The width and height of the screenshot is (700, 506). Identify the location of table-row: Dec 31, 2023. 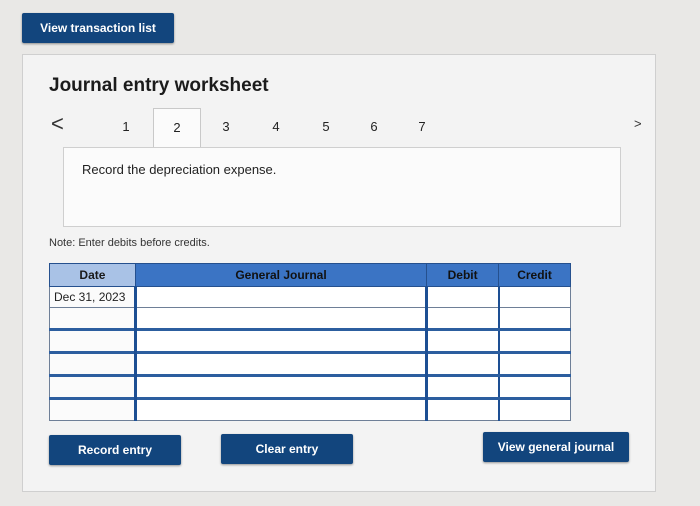
(310, 297).